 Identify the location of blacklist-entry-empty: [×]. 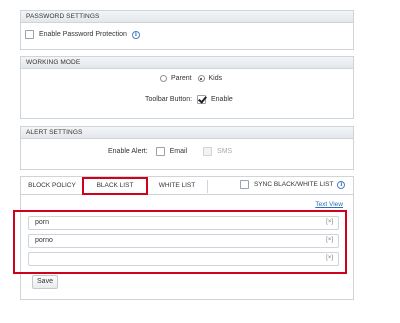
(183, 259).